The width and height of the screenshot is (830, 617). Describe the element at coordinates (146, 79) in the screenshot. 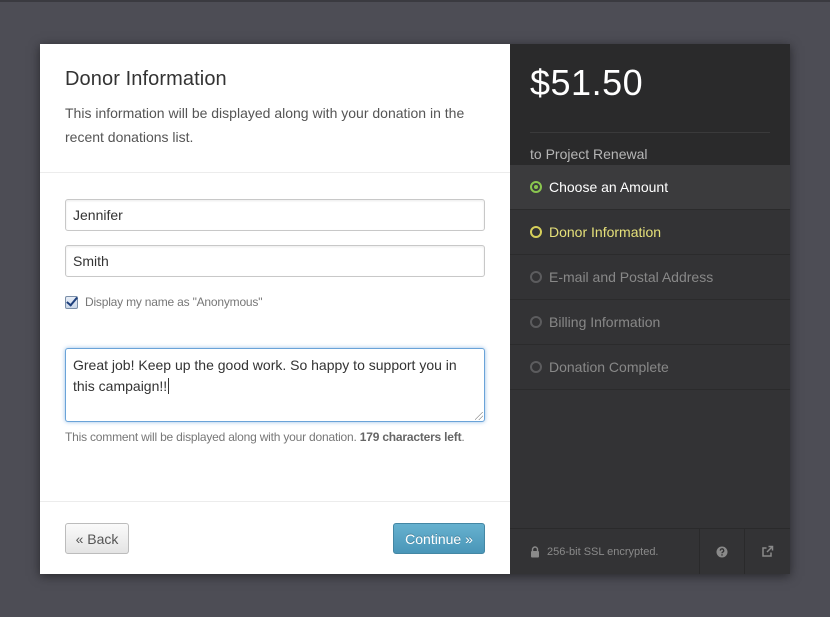

I see `page-title: Donor Information` at that location.